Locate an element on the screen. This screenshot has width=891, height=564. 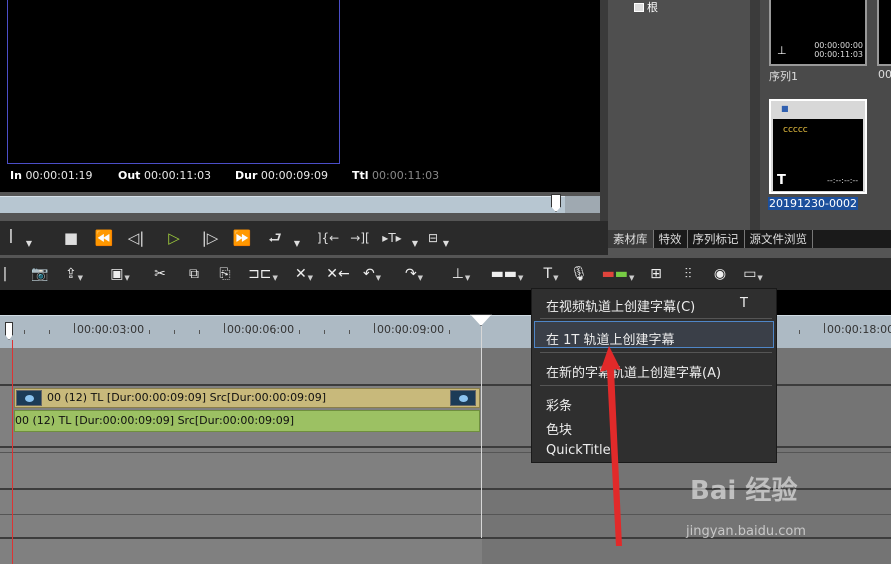
split-icon: ⊥▼ is located at coordinates (461, 274).